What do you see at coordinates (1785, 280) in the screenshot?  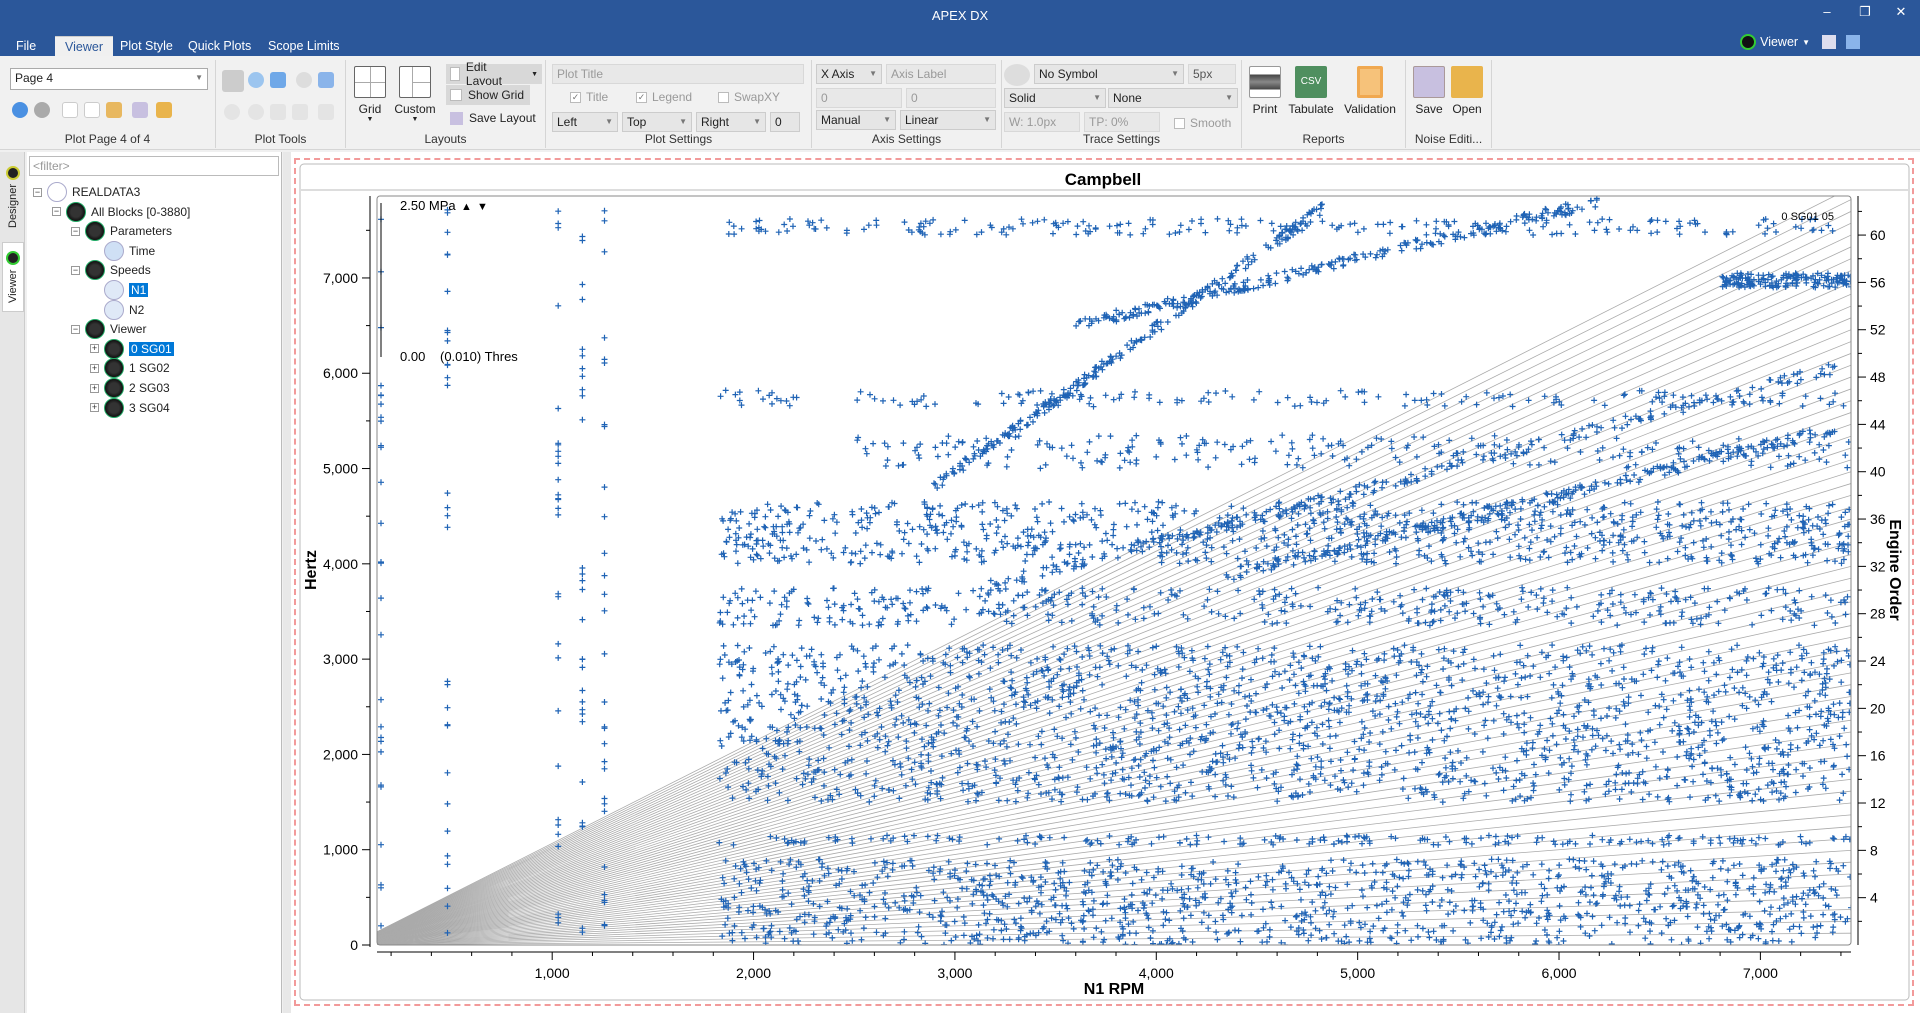 I see `point-cluster` at bounding box center [1785, 280].